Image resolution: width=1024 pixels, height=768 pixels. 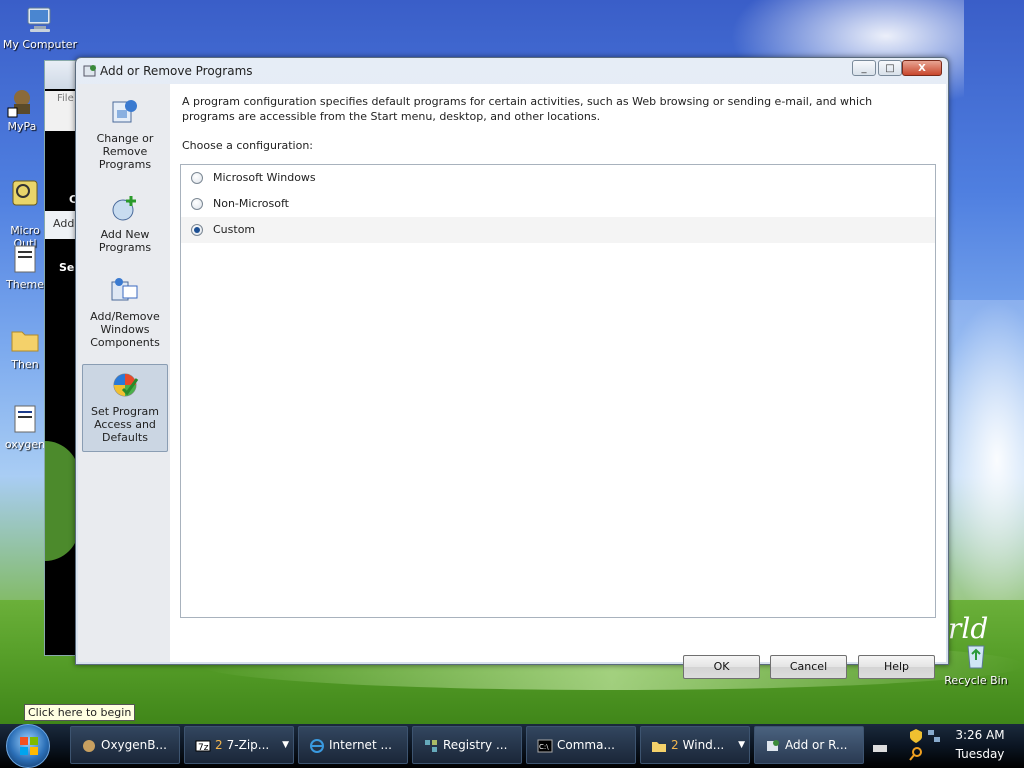 I want to click on close-icon: X, so click(x=922, y=68).